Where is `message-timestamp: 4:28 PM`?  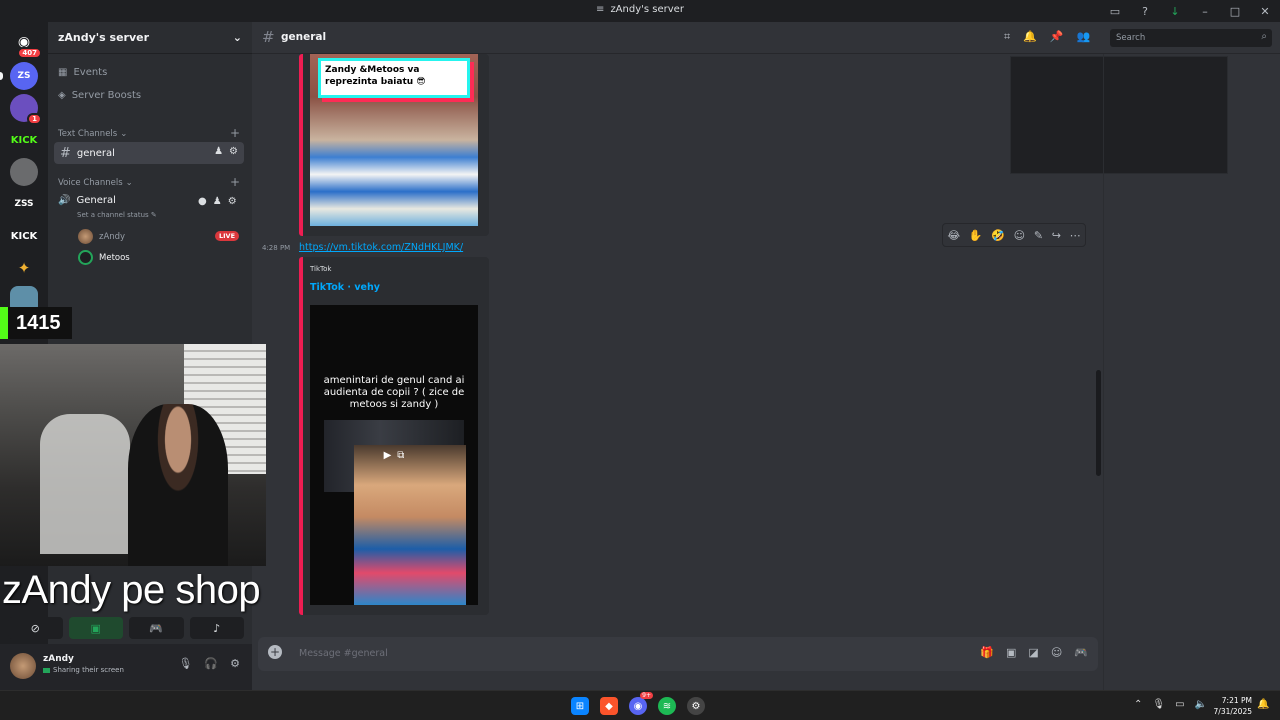 message-timestamp: 4:28 PM is located at coordinates (276, 248).